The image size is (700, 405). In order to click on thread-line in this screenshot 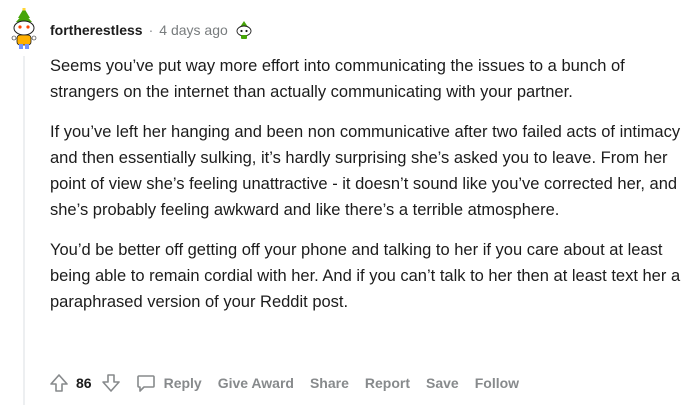, I will do `click(24, 230)`.